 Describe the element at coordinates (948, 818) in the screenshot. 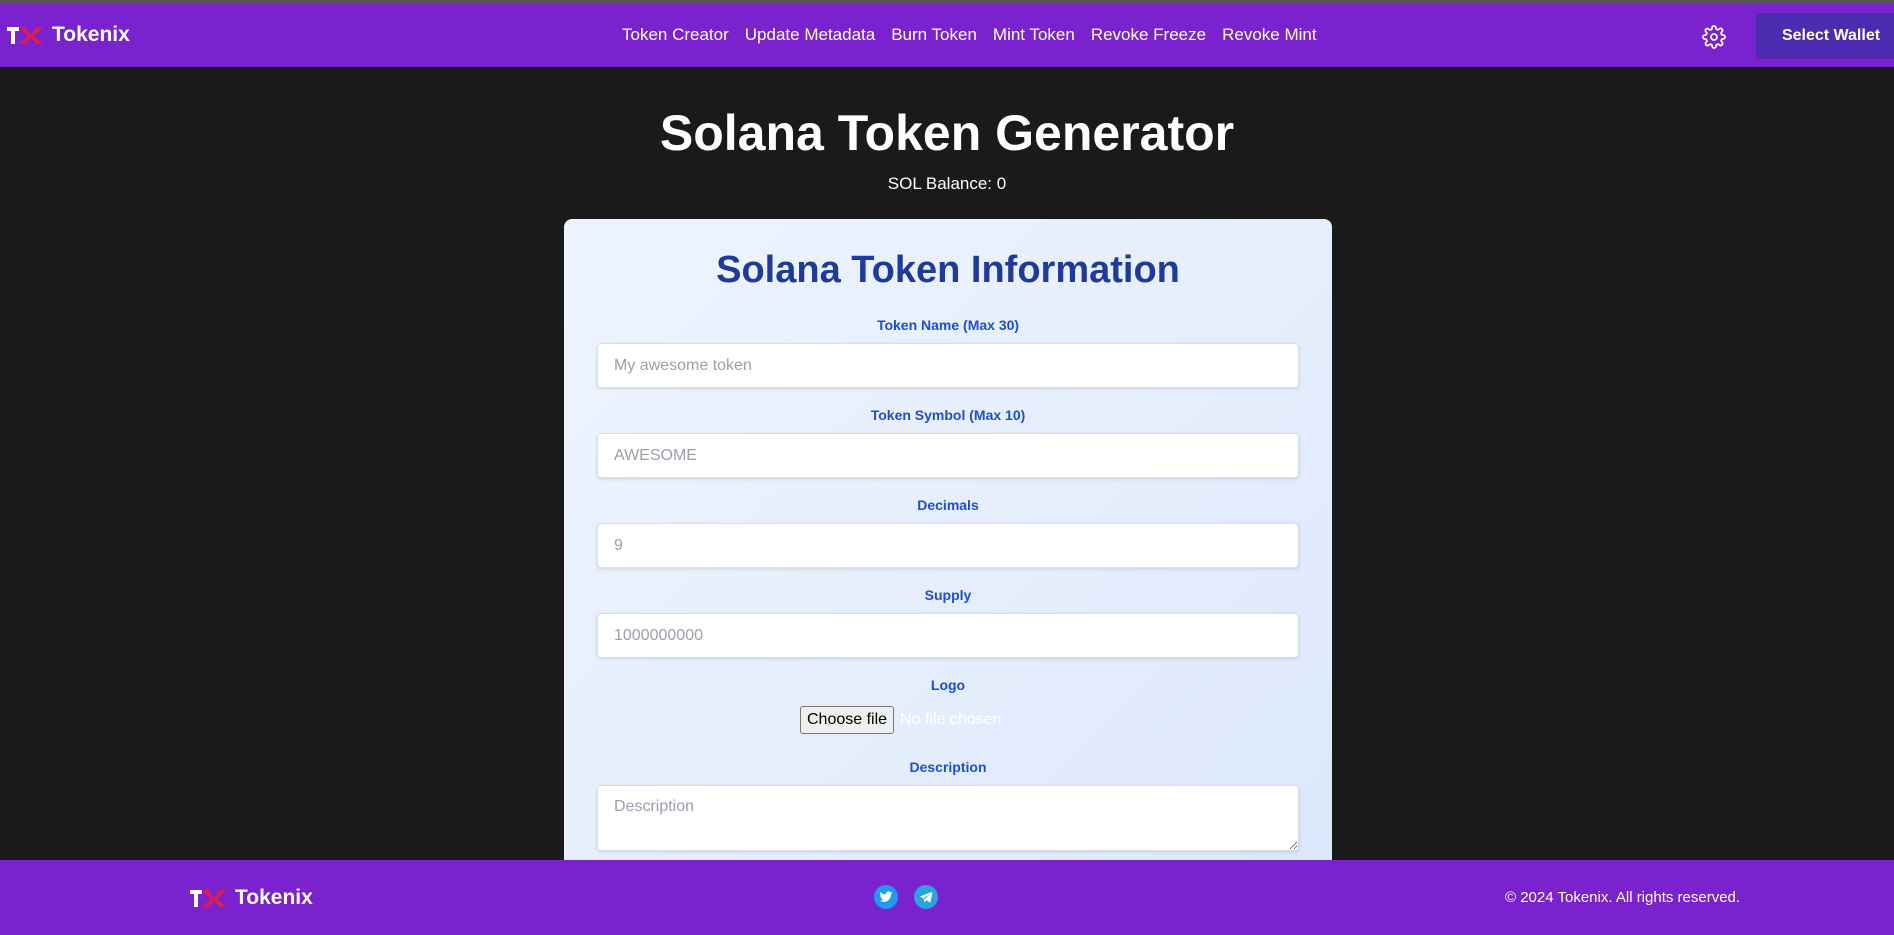

I see `description-textarea` at that location.